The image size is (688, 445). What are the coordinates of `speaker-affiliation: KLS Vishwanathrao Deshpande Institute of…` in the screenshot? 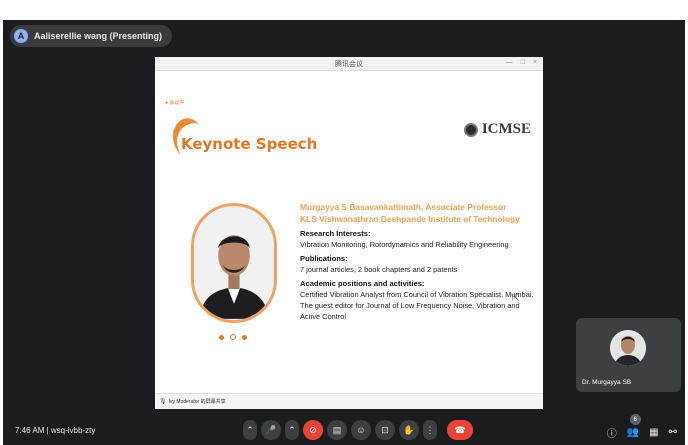 It's located at (410, 219).